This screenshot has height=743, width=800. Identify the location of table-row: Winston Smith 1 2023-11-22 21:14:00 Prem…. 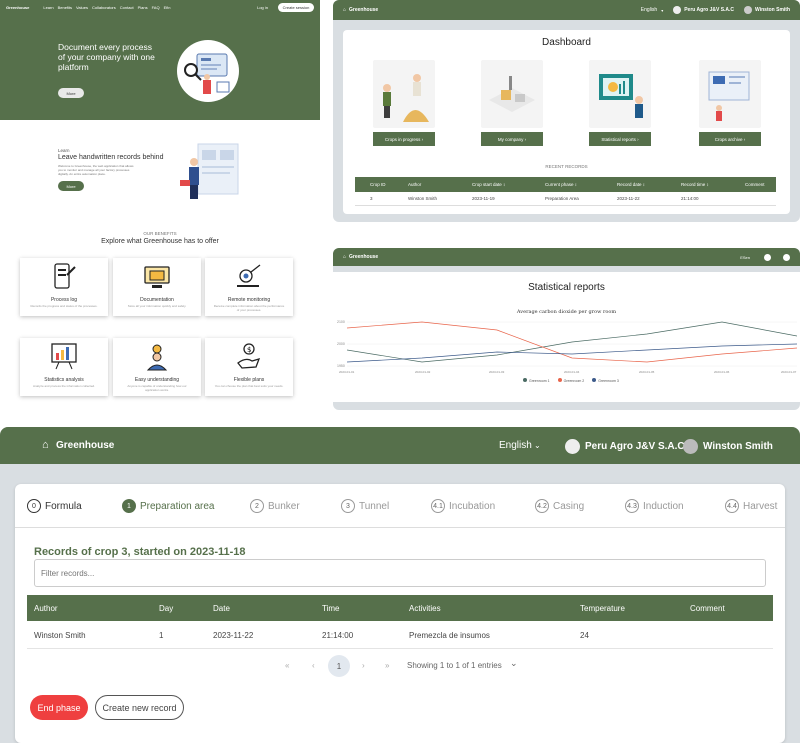
(400, 635).